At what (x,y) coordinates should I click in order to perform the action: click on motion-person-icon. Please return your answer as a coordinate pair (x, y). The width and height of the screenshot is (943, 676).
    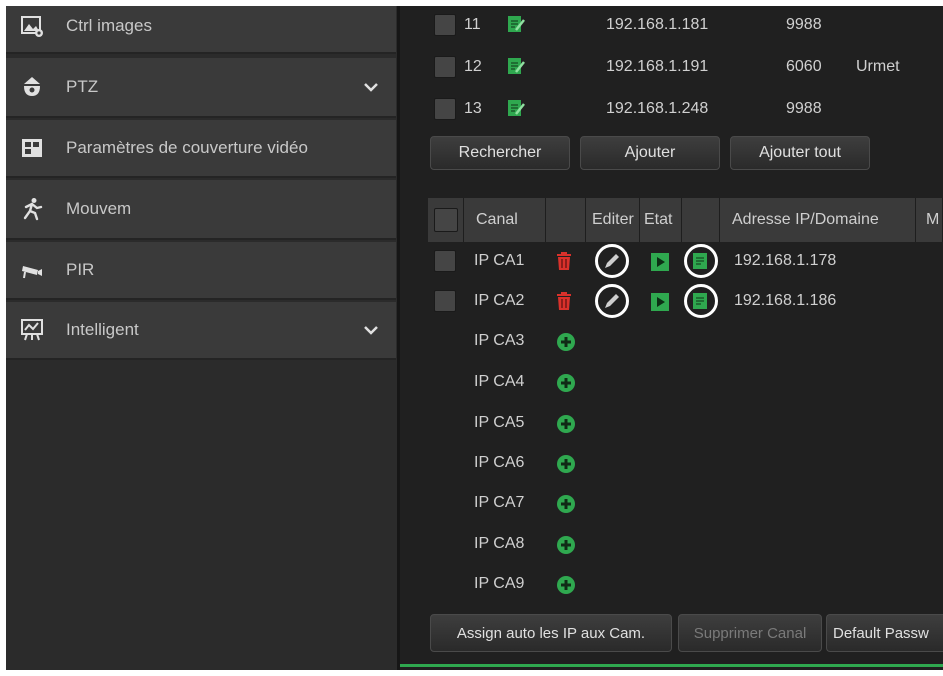
    Looking at the image, I should click on (33, 209).